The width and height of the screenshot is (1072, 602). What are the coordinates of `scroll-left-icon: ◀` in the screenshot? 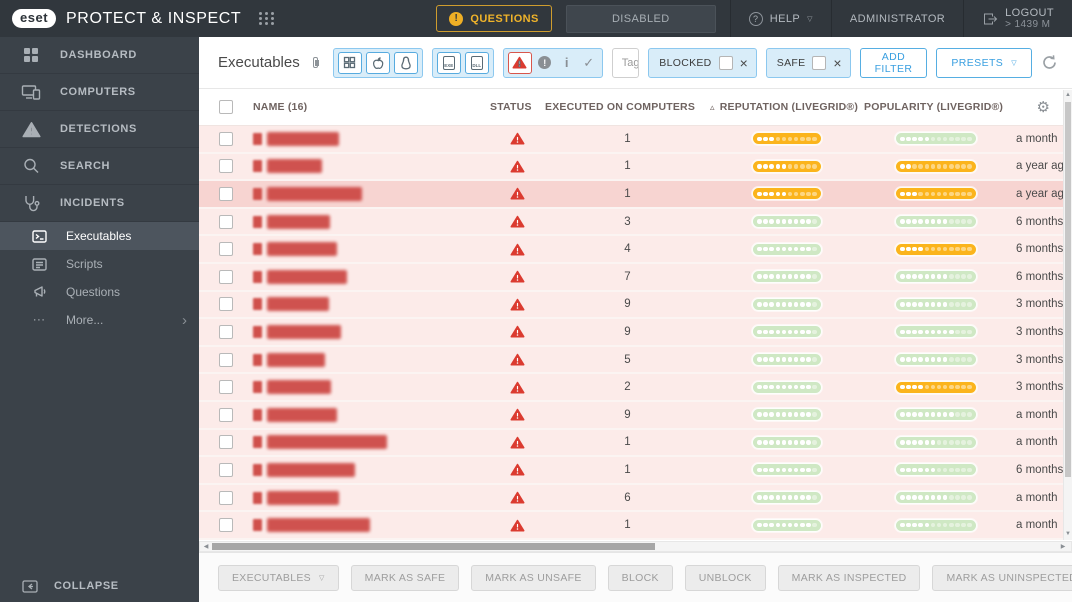 It's located at (206, 546).